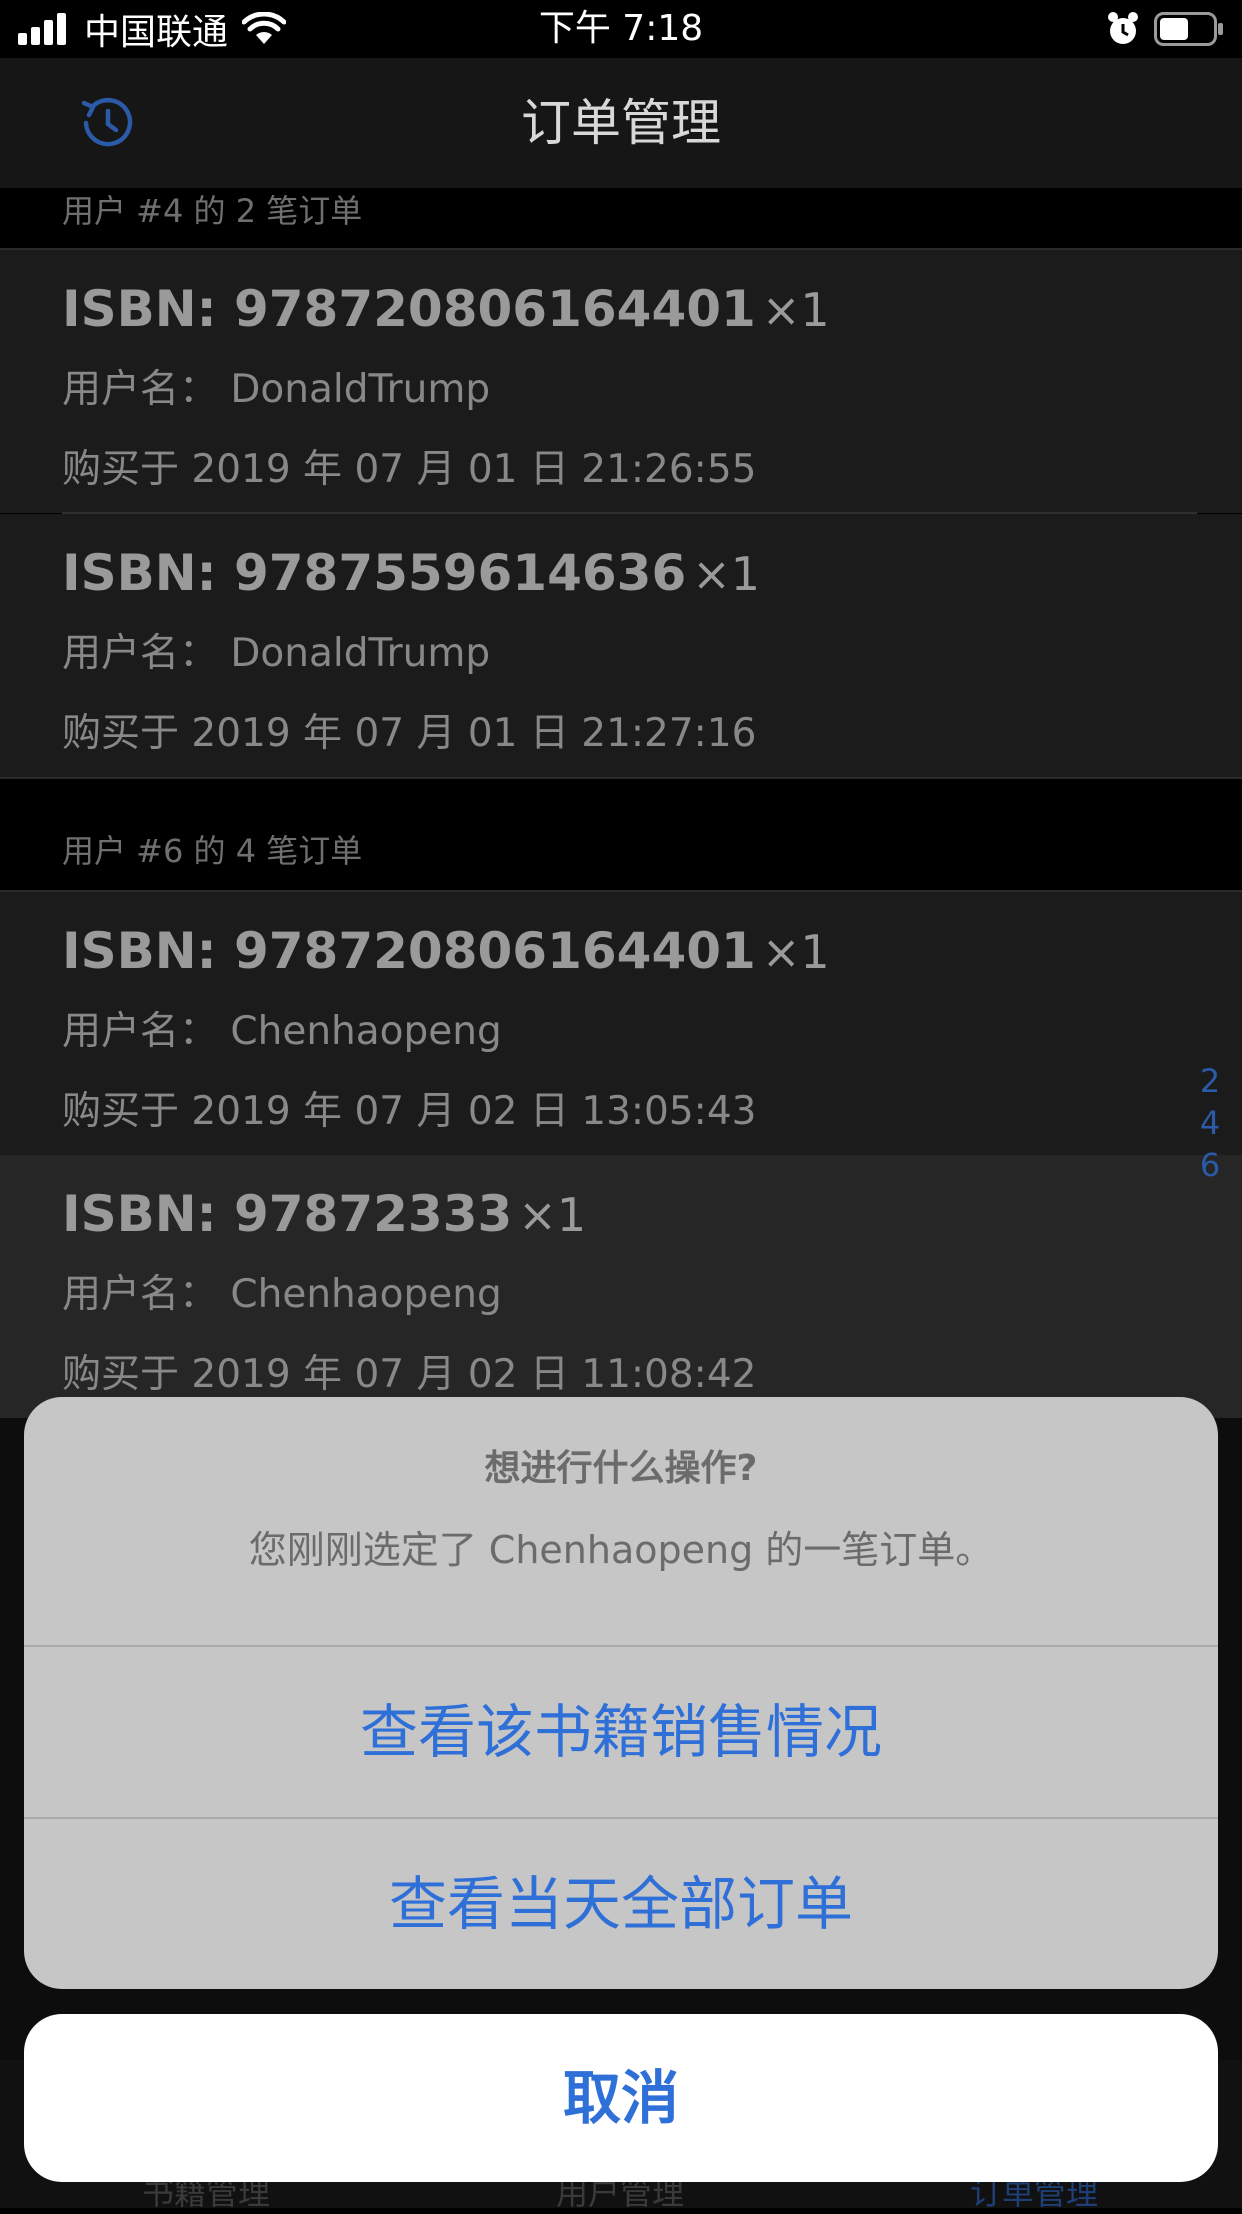 The width and height of the screenshot is (1242, 2214). I want to click on order-date: 购买于 2019 年 07 月 02 日 11:08:42, so click(409, 1374).